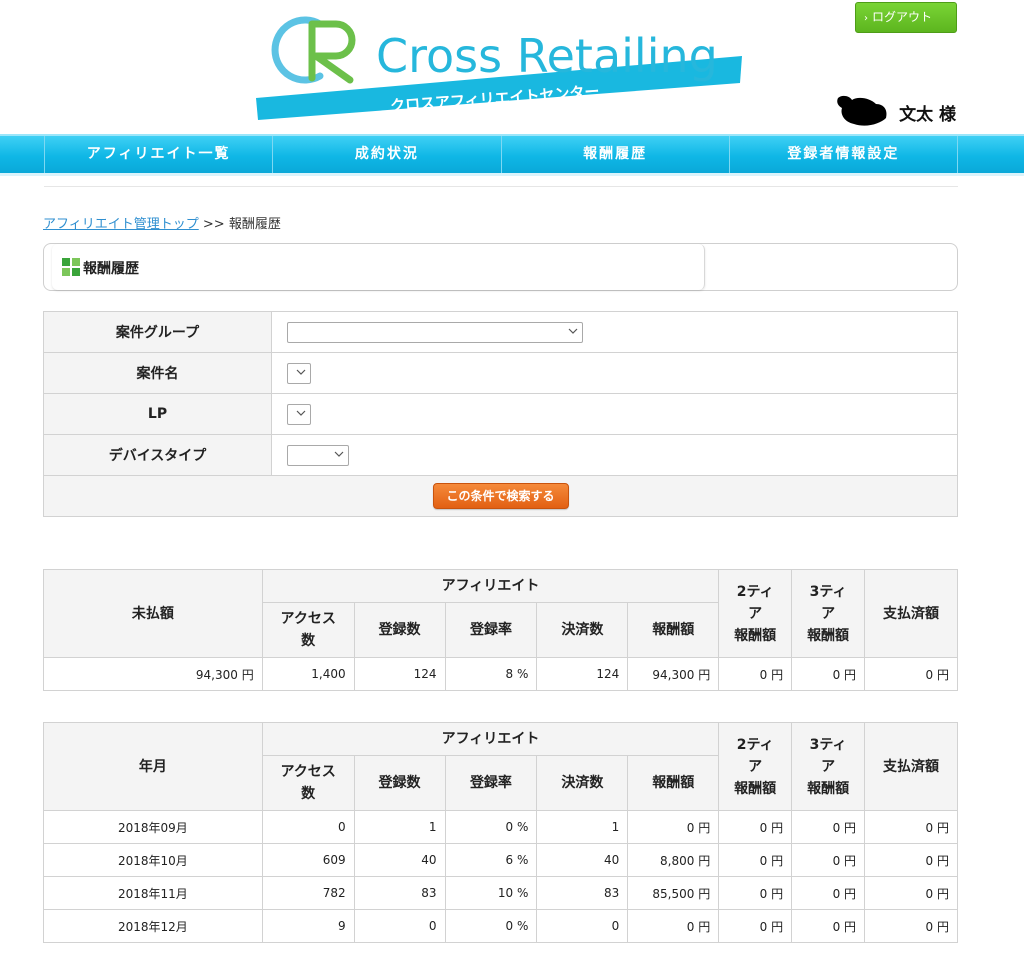  I want to click on main-nav: アフィリエイト一覧 成約状況 報酬履歴 登録者情報設定, so click(512, 155).